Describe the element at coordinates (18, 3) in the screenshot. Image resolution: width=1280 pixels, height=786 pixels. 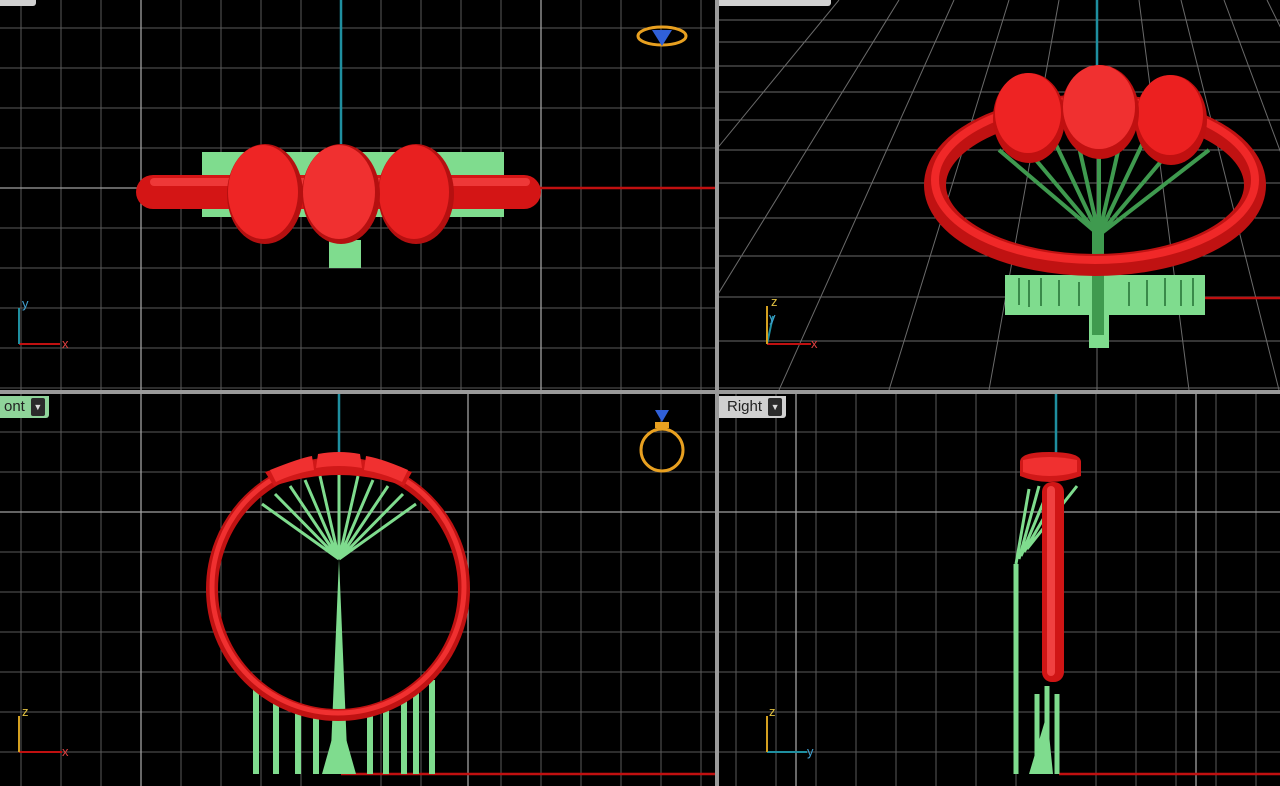
I see `top-viewport-tab` at that location.